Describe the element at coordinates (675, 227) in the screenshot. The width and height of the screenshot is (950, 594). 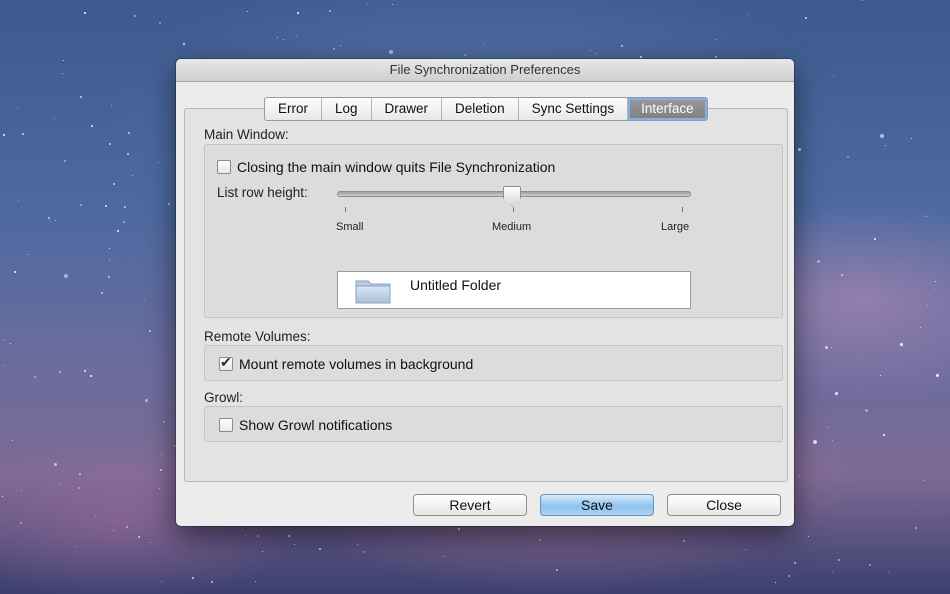
I see `tick-label-large: Large` at that location.